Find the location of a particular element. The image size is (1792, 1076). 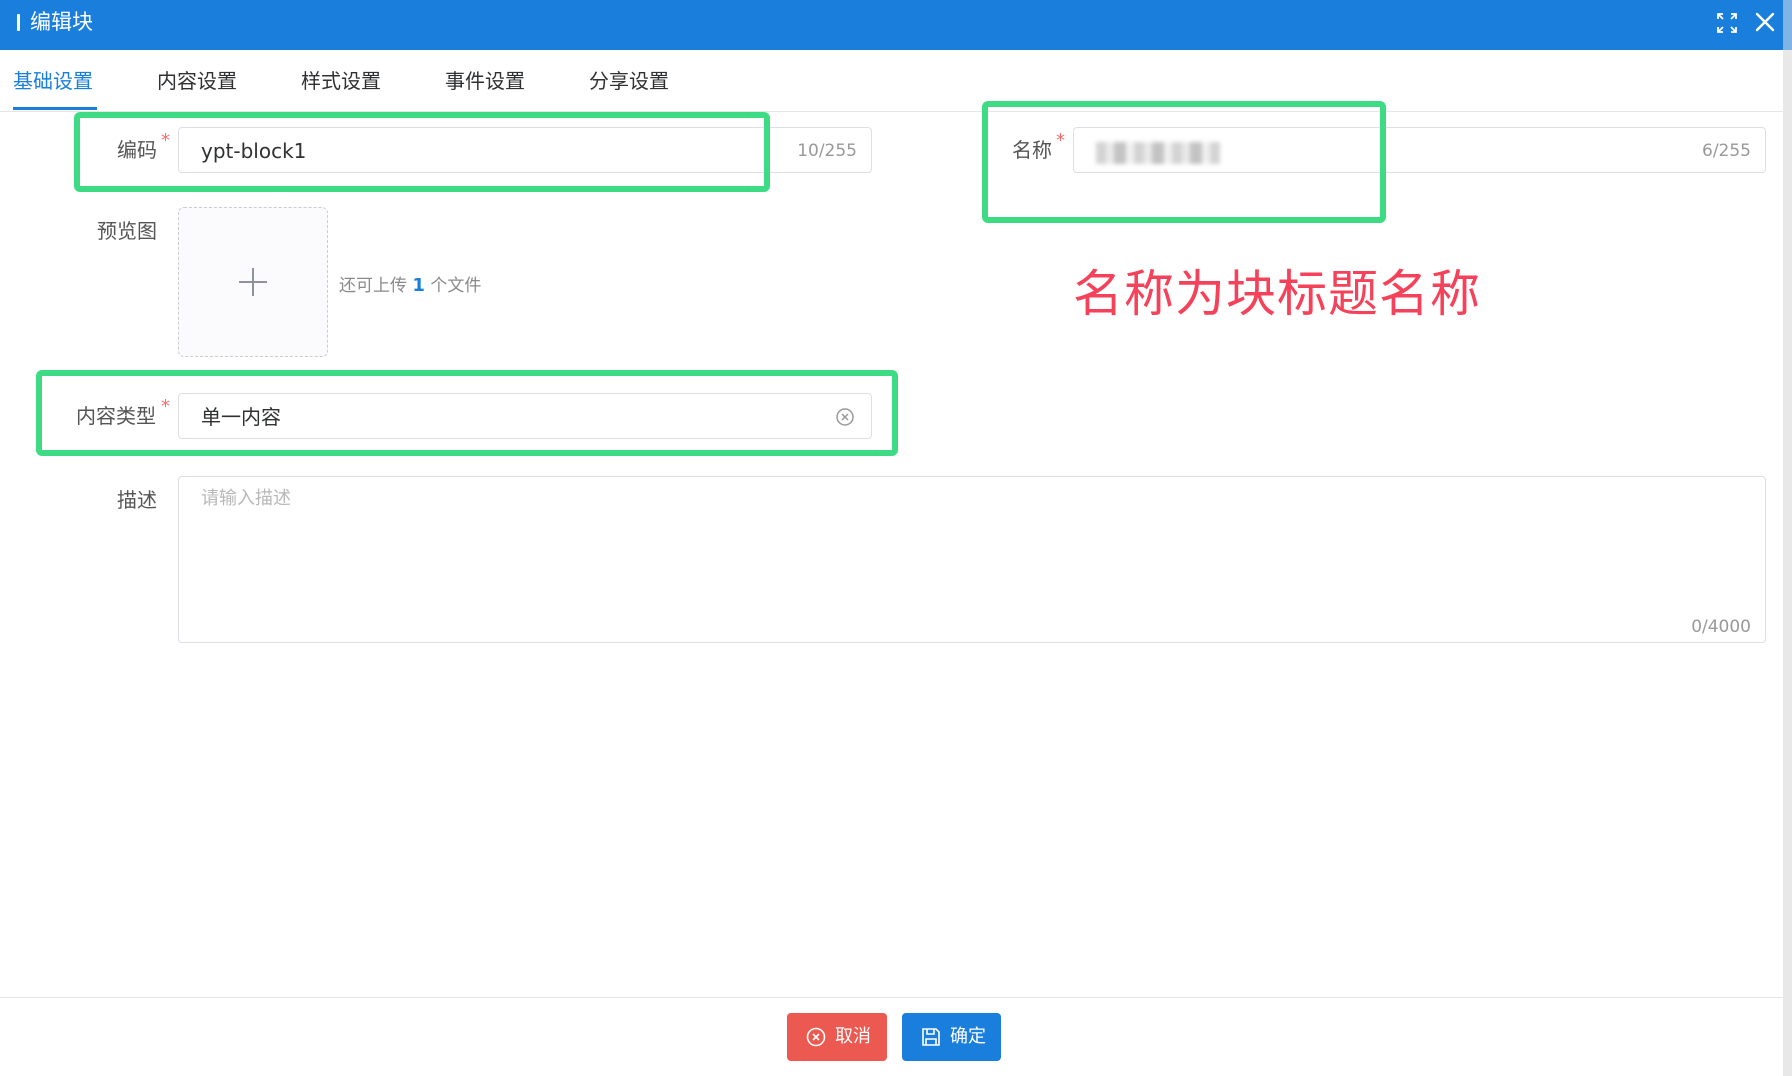

highlight-box-content-type is located at coordinates (467, 413).